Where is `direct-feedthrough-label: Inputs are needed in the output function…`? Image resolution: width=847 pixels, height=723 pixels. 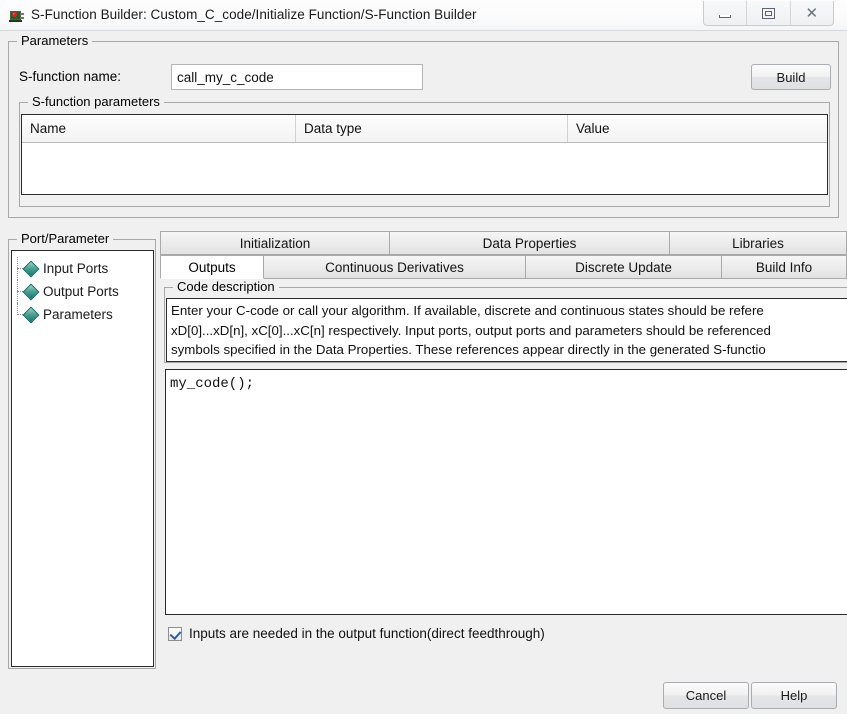 direct-feedthrough-label: Inputs are needed in the output function… is located at coordinates (367, 633).